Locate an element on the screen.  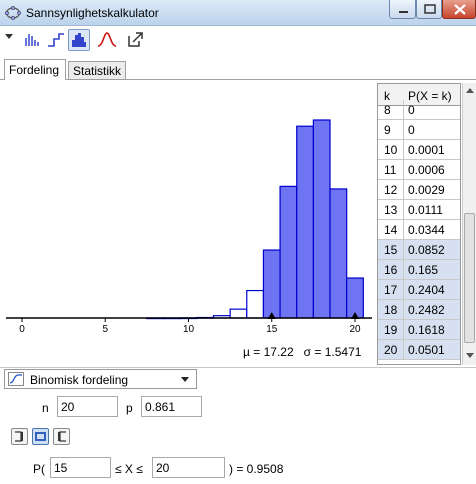
left-sided-button is located at coordinates (19, 436).